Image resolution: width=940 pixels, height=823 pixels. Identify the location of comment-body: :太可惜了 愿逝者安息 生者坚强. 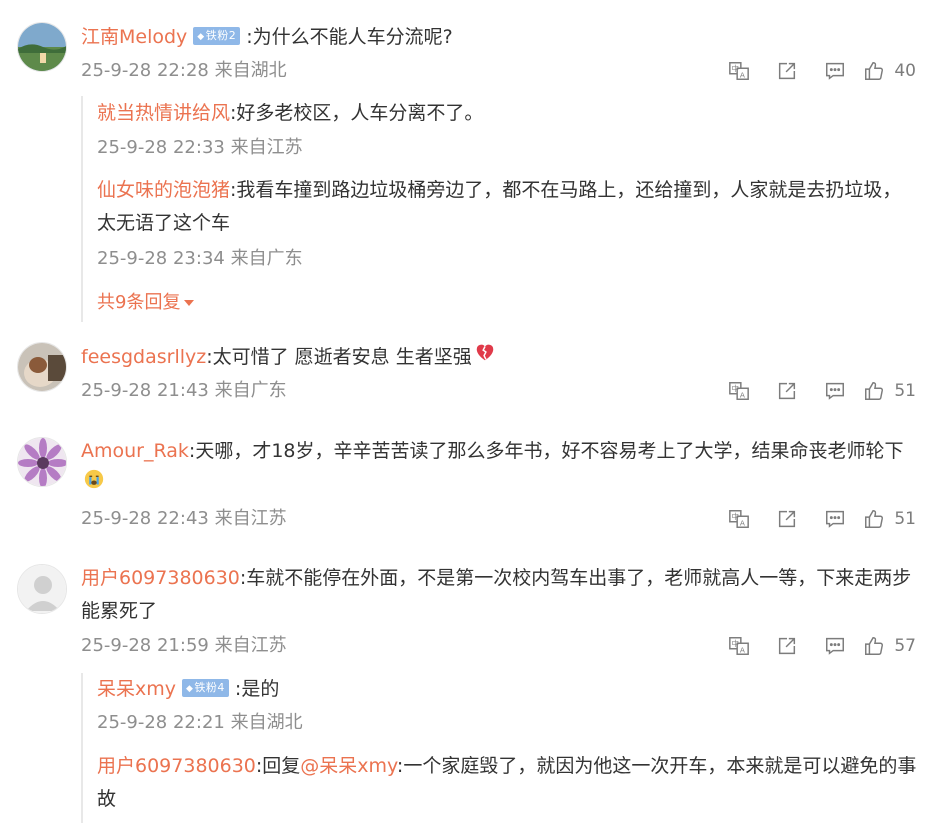
(339, 357).